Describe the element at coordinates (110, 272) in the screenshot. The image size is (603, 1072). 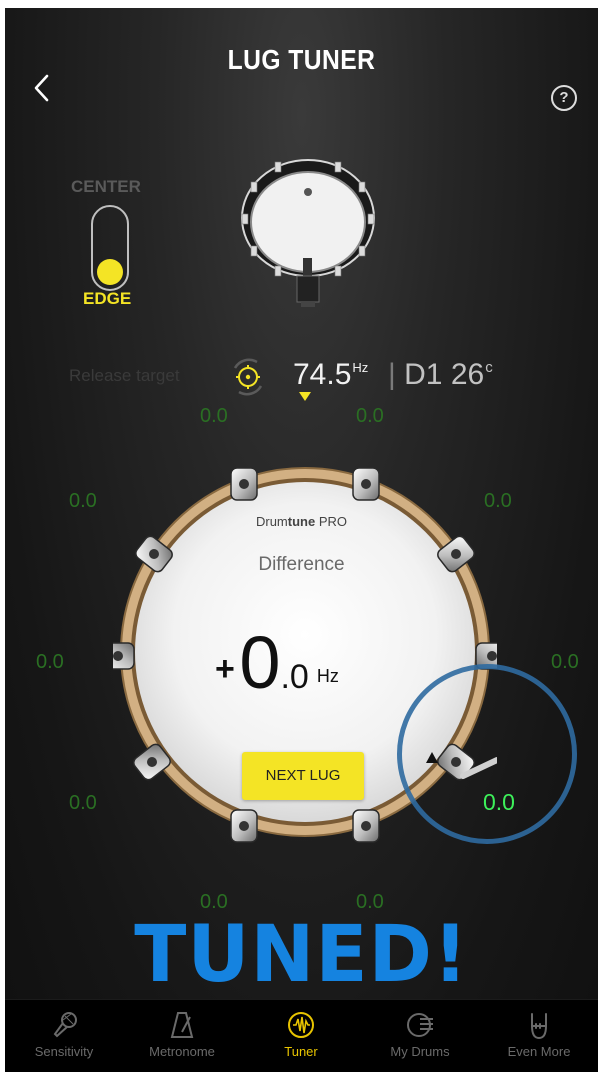
I see `toggle-knob` at that location.